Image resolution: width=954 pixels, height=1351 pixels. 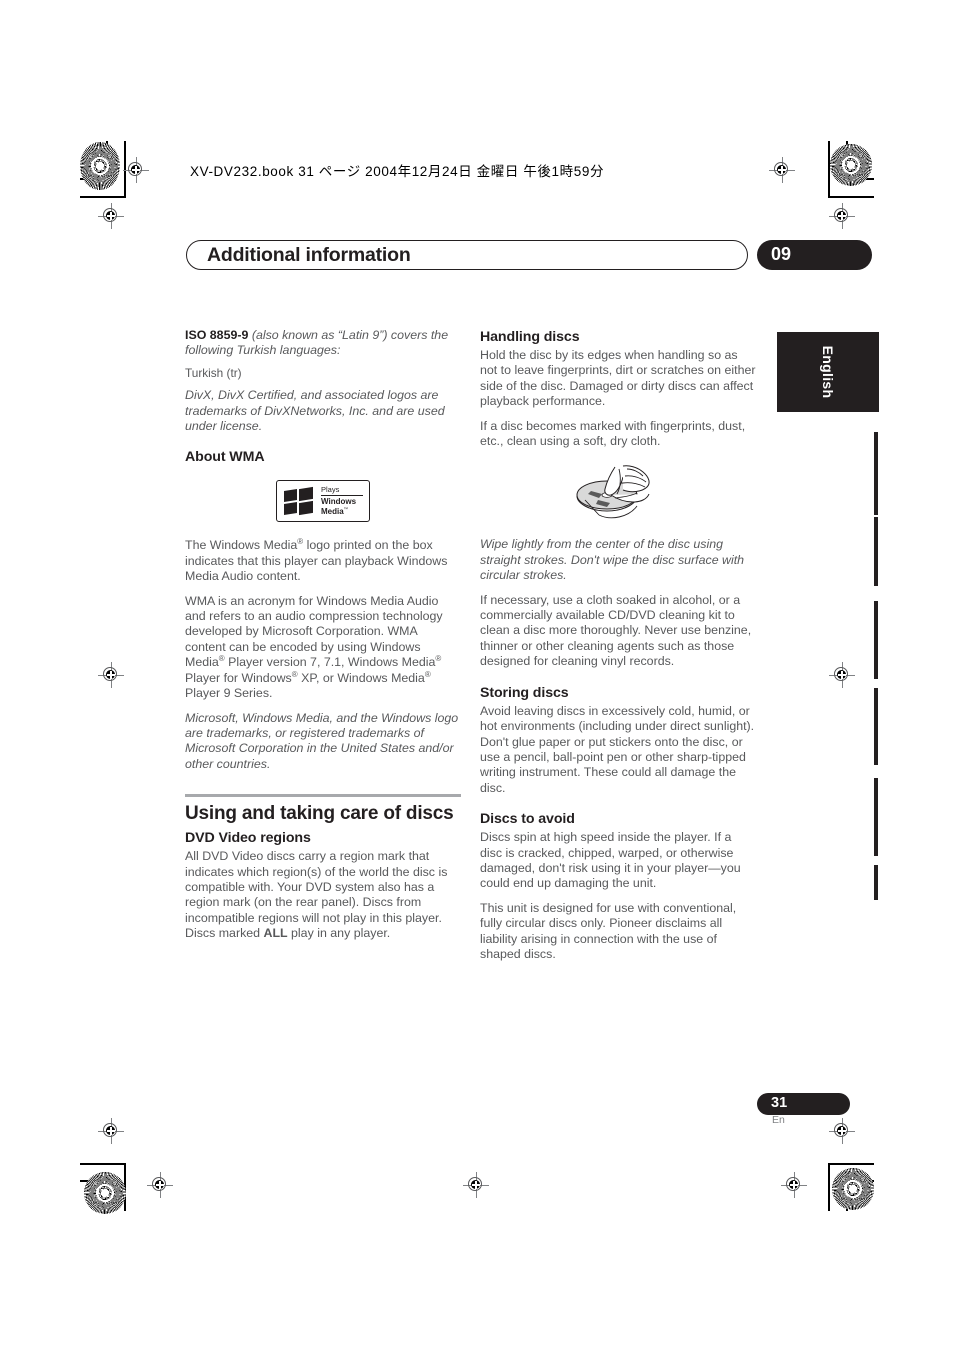 I want to click on crop-mark-bottom-right-horizontal, so click(x=851, y=1164).